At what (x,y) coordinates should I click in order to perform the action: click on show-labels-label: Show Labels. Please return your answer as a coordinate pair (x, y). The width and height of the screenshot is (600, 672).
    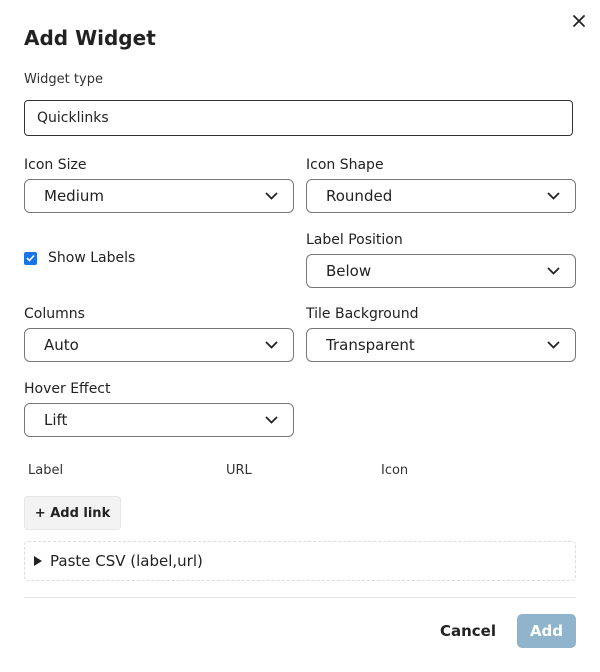
    Looking at the image, I should click on (92, 258).